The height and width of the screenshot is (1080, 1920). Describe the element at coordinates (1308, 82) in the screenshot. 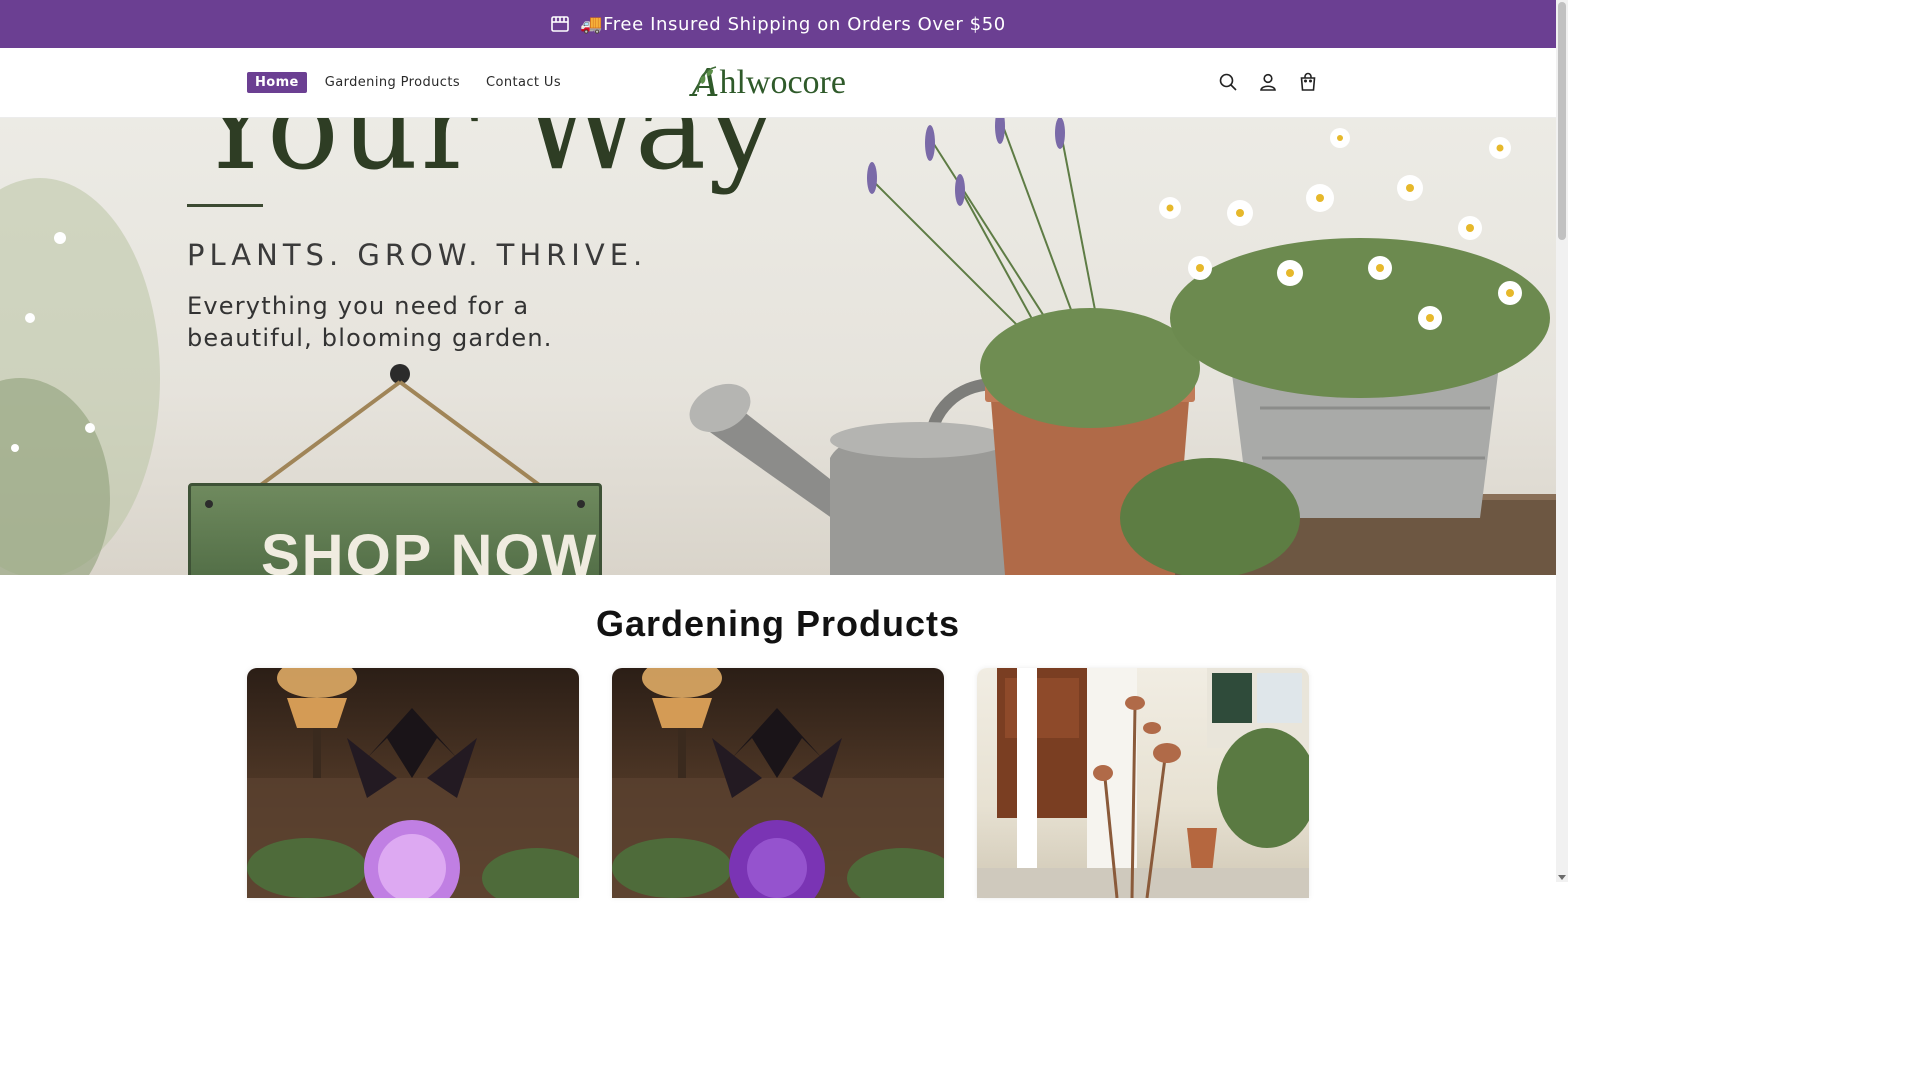

I see `cart-icon` at that location.